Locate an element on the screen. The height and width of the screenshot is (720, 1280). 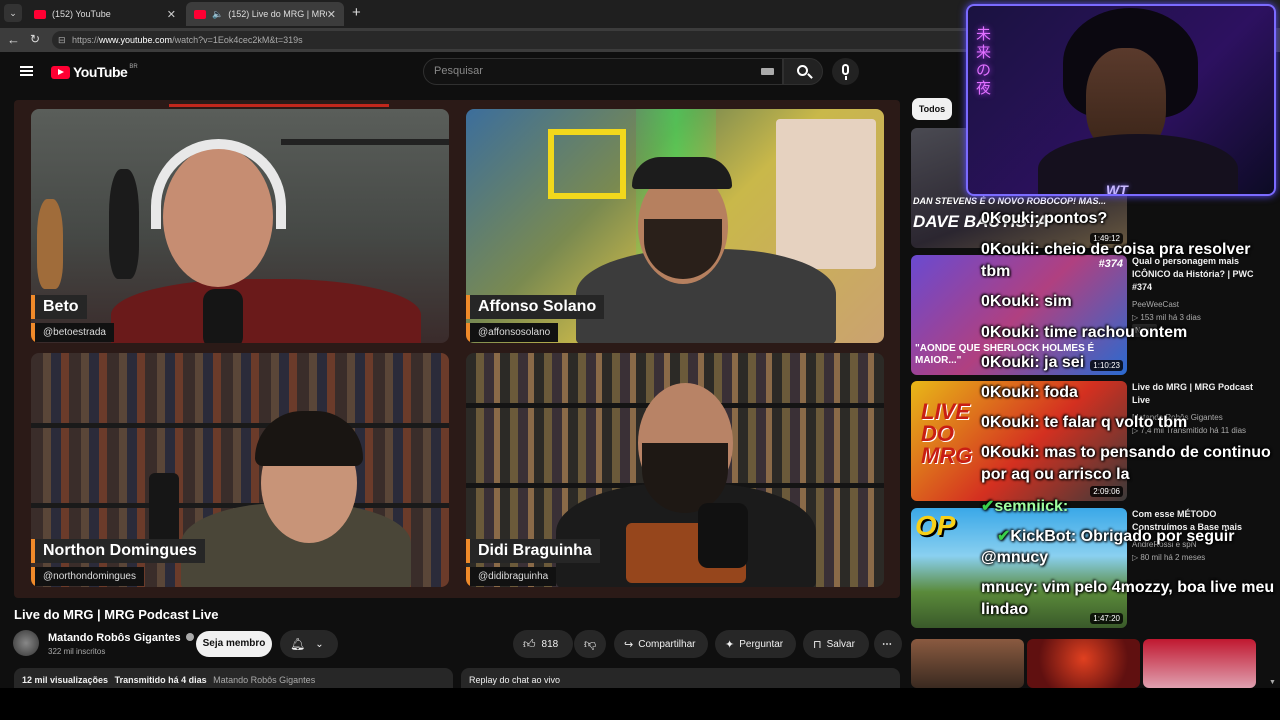
chat-message: ✔semniick: is located at coordinates (1024, 506).